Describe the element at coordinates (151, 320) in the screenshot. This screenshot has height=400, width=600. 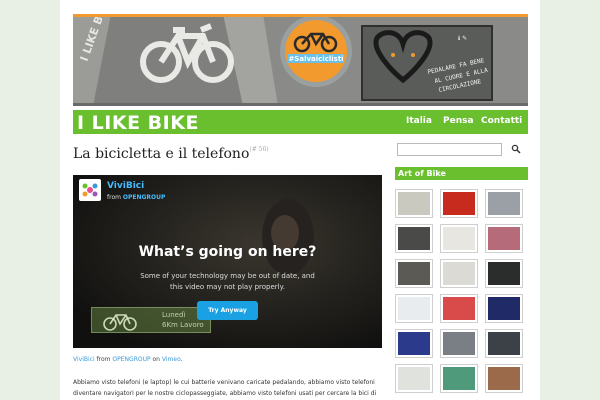
I see `video-sign: Lunedì 6Km Lavoro` at that location.